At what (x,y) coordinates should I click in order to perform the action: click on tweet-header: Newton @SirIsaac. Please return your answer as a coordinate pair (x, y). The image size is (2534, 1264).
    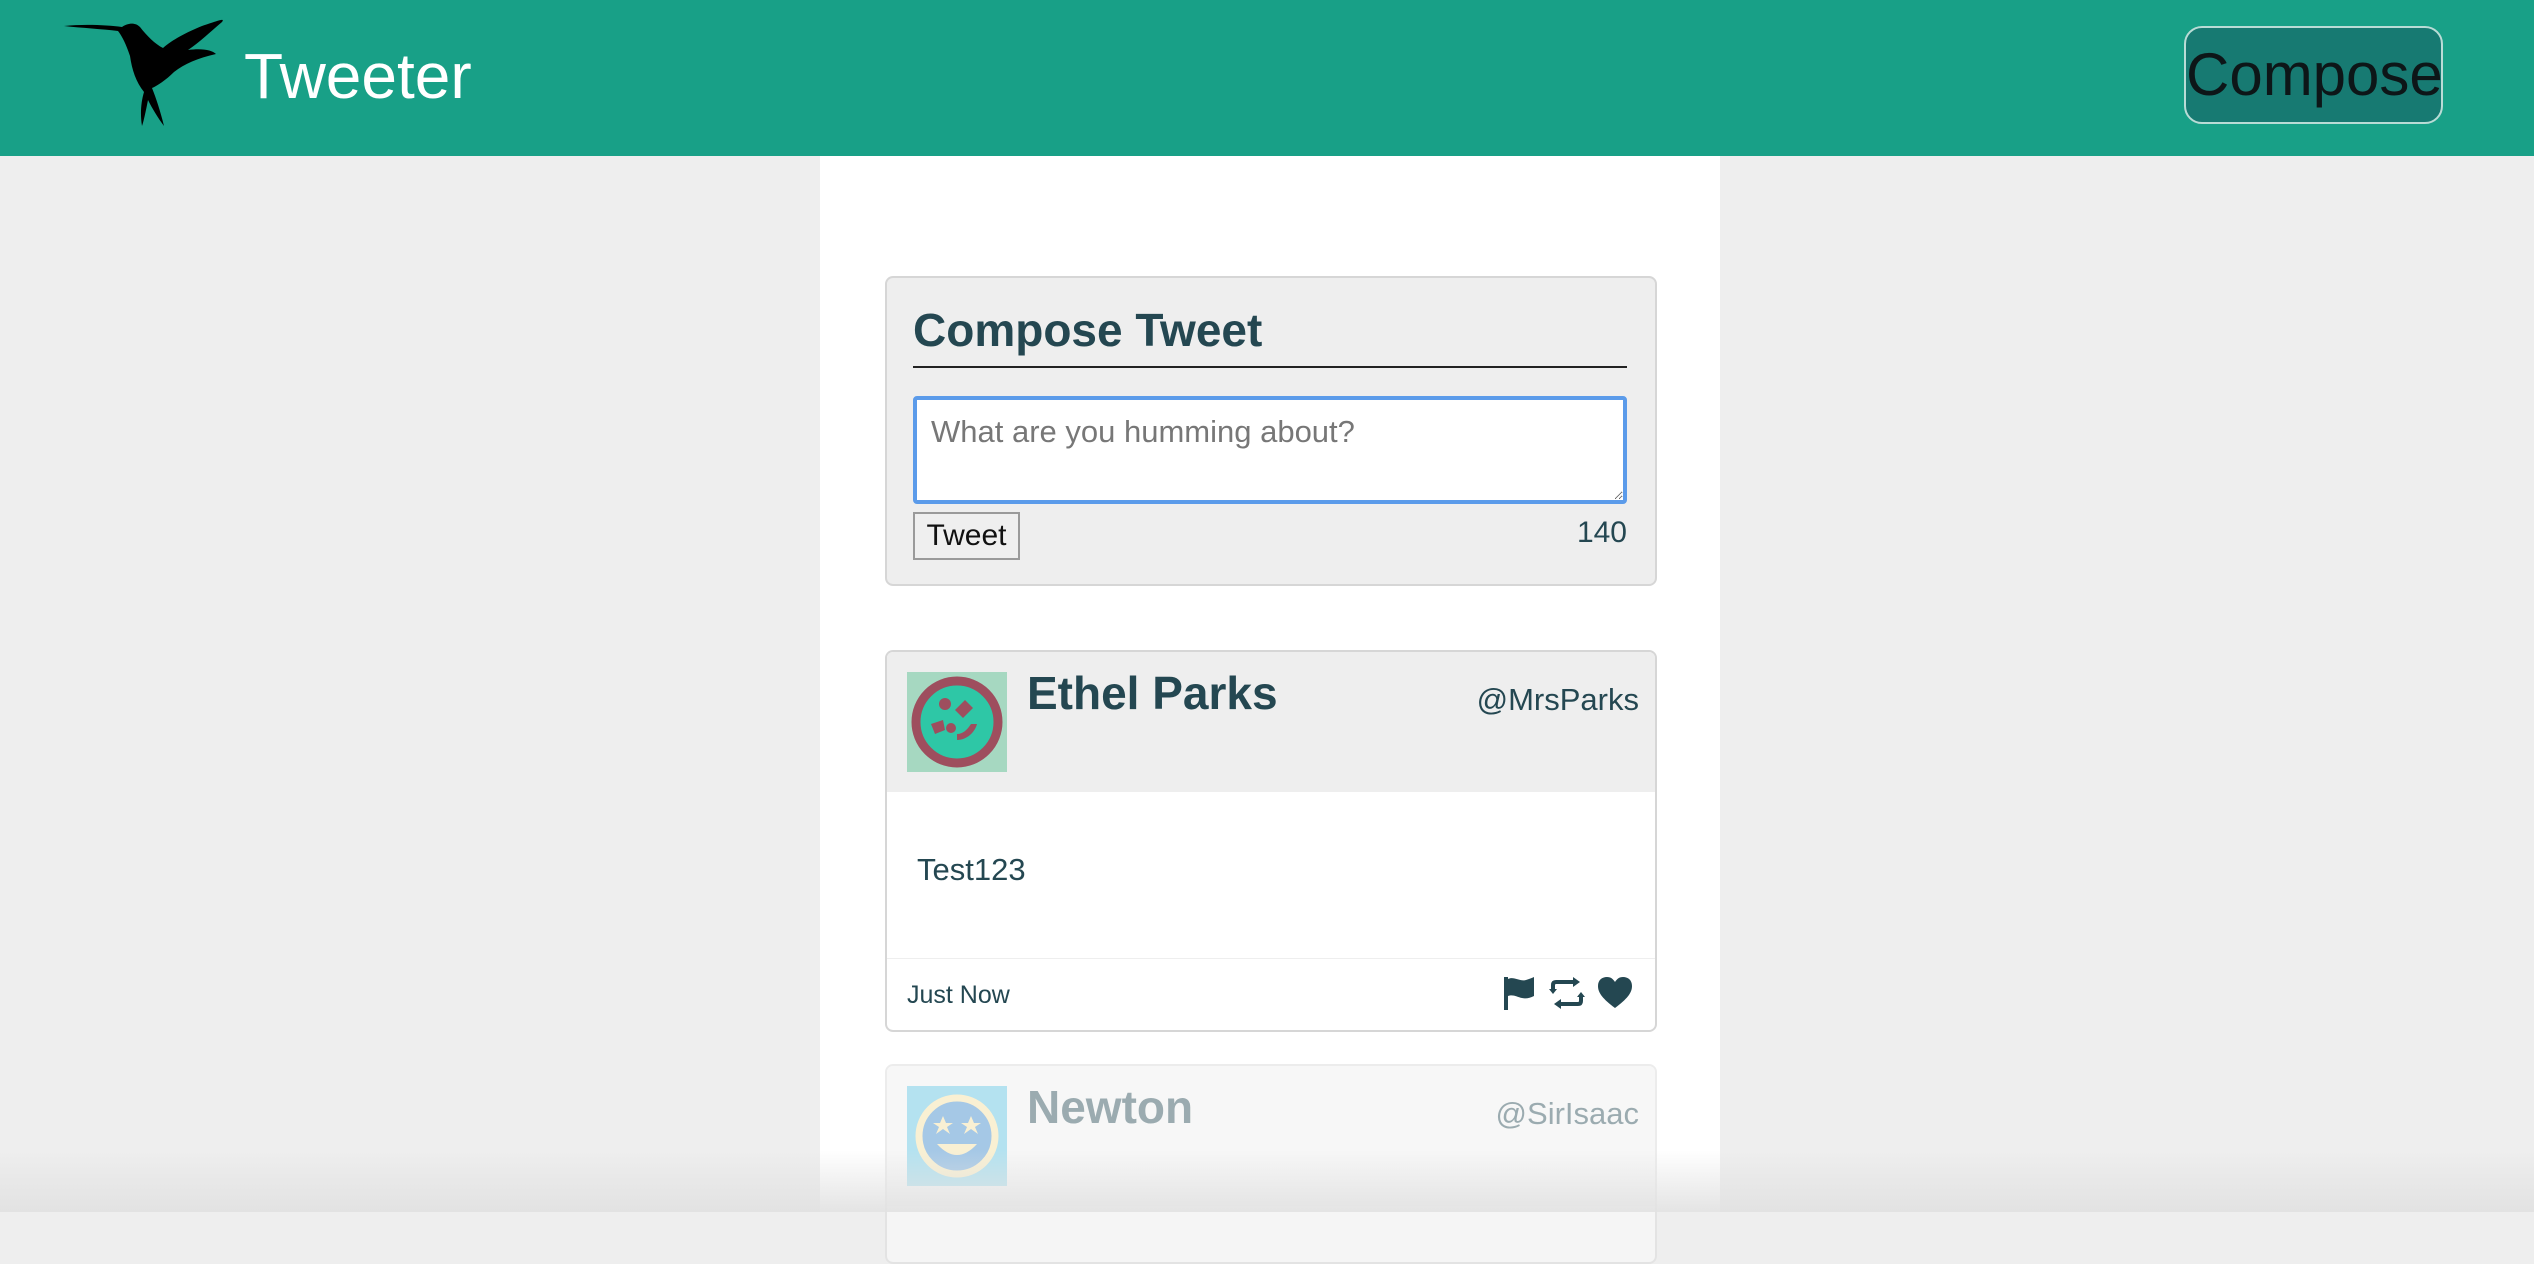
    Looking at the image, I should click on (1271, 1136).